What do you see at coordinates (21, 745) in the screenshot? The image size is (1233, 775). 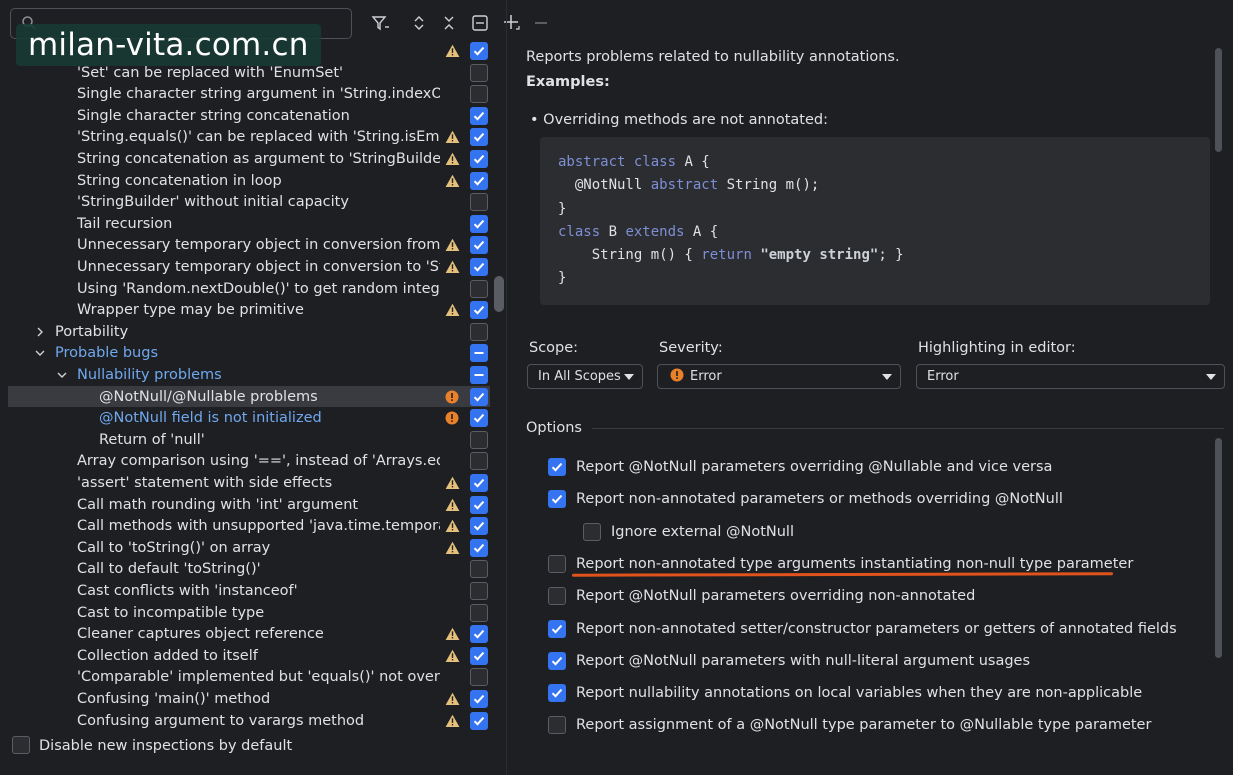 I see `disable-new-inspections-checkbox` at bounding box center [21, 745].